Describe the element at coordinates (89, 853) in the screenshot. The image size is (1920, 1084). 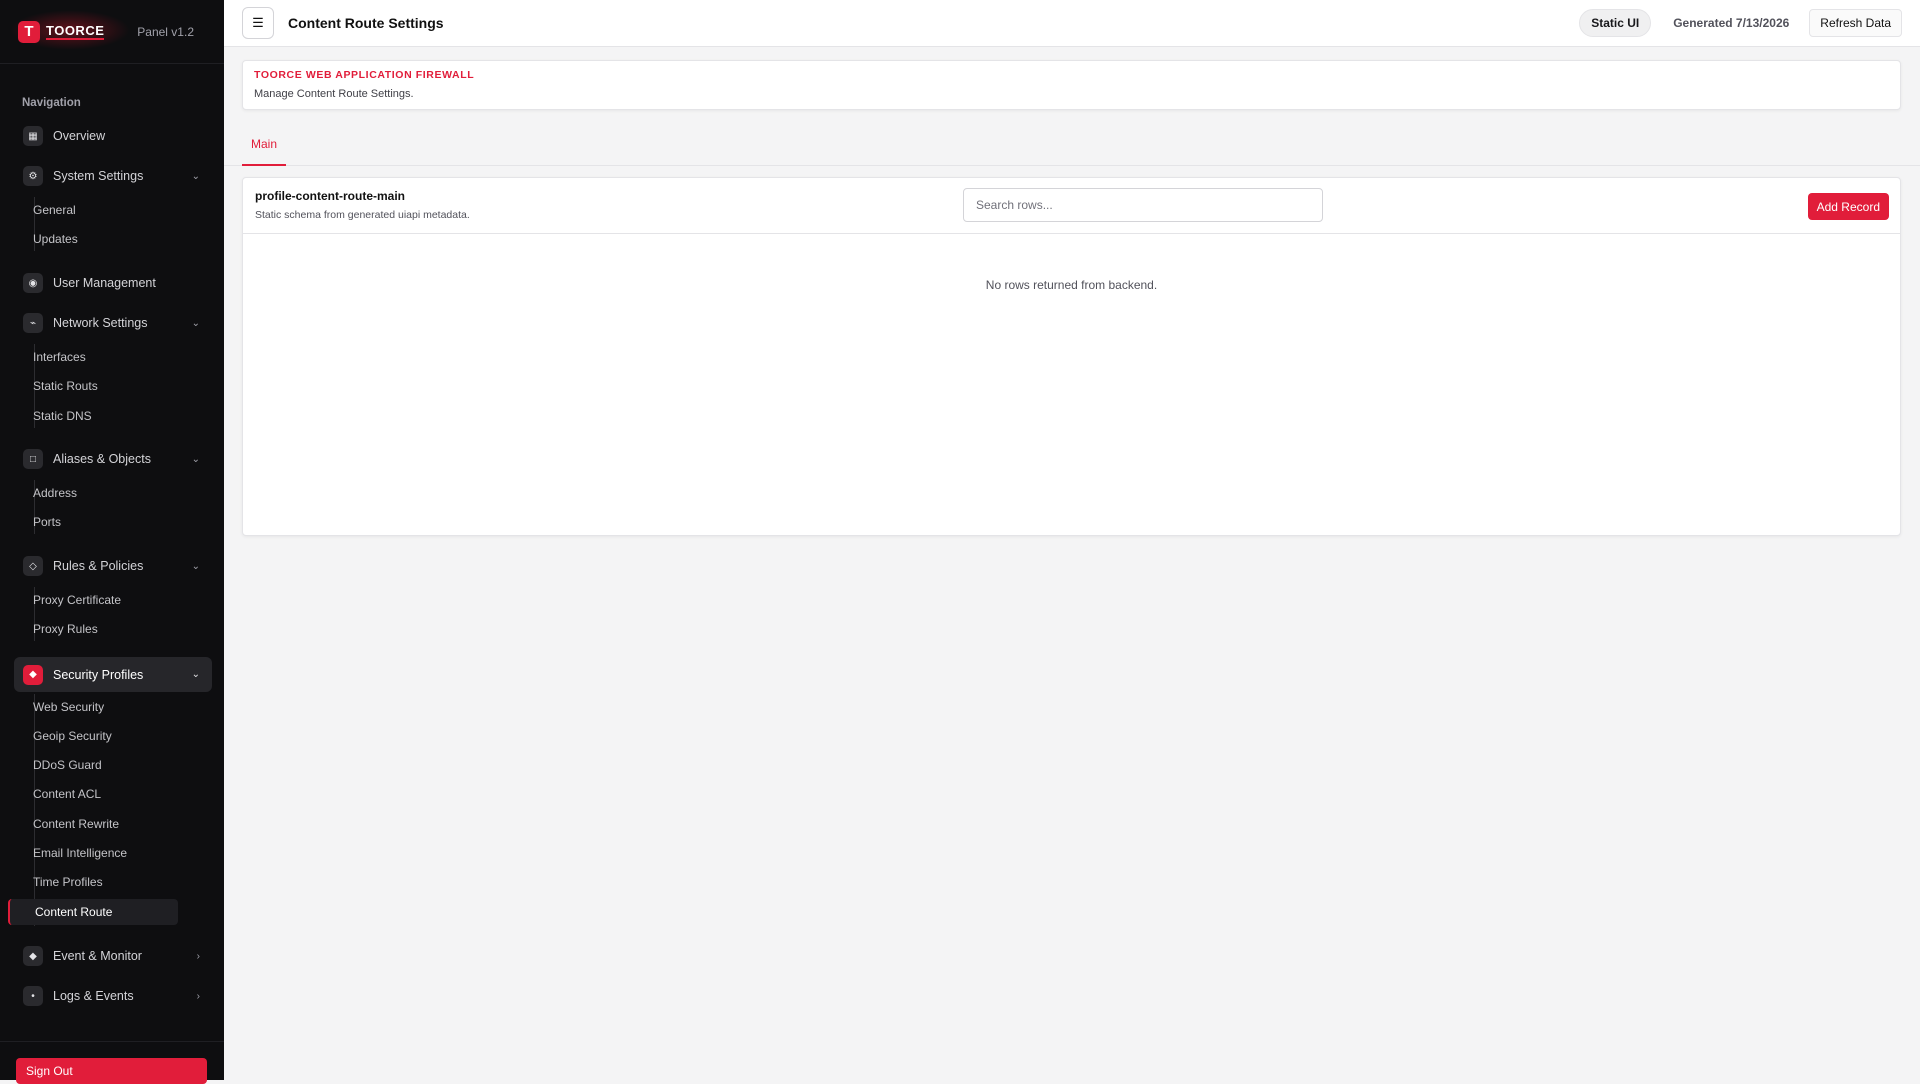
I see `sub-item-email-intelligence: Email Intelligence` at that location.